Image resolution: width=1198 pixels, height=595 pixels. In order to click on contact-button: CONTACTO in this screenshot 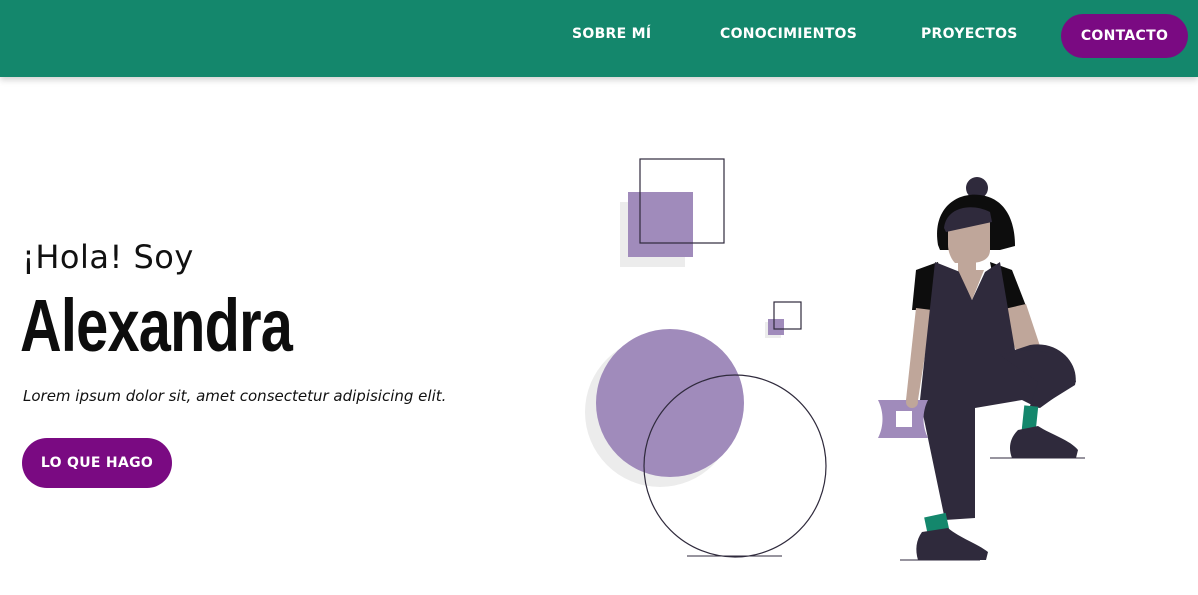, I will do `click(1124, 36)`.